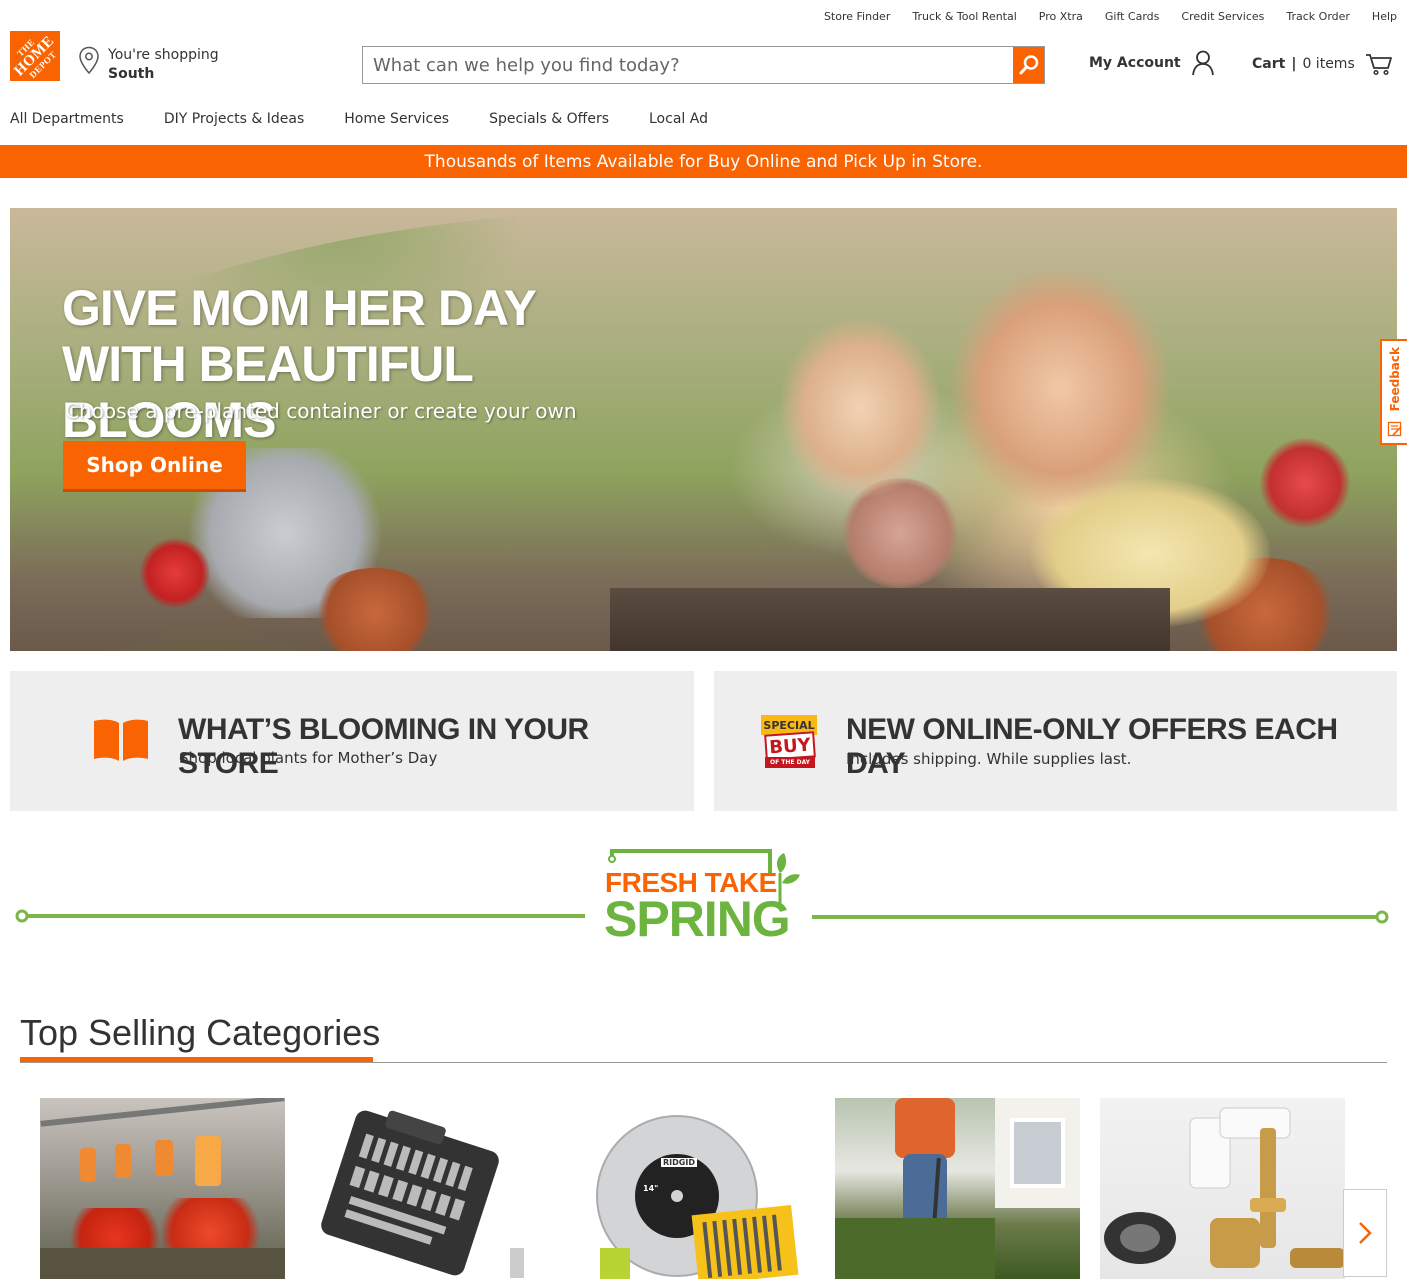 The image size is (1407, 1279). What do you see at coordinates (163, 55) in the screenshot?
I see `store-label: You're shopping` at bounding box center [163, 55].